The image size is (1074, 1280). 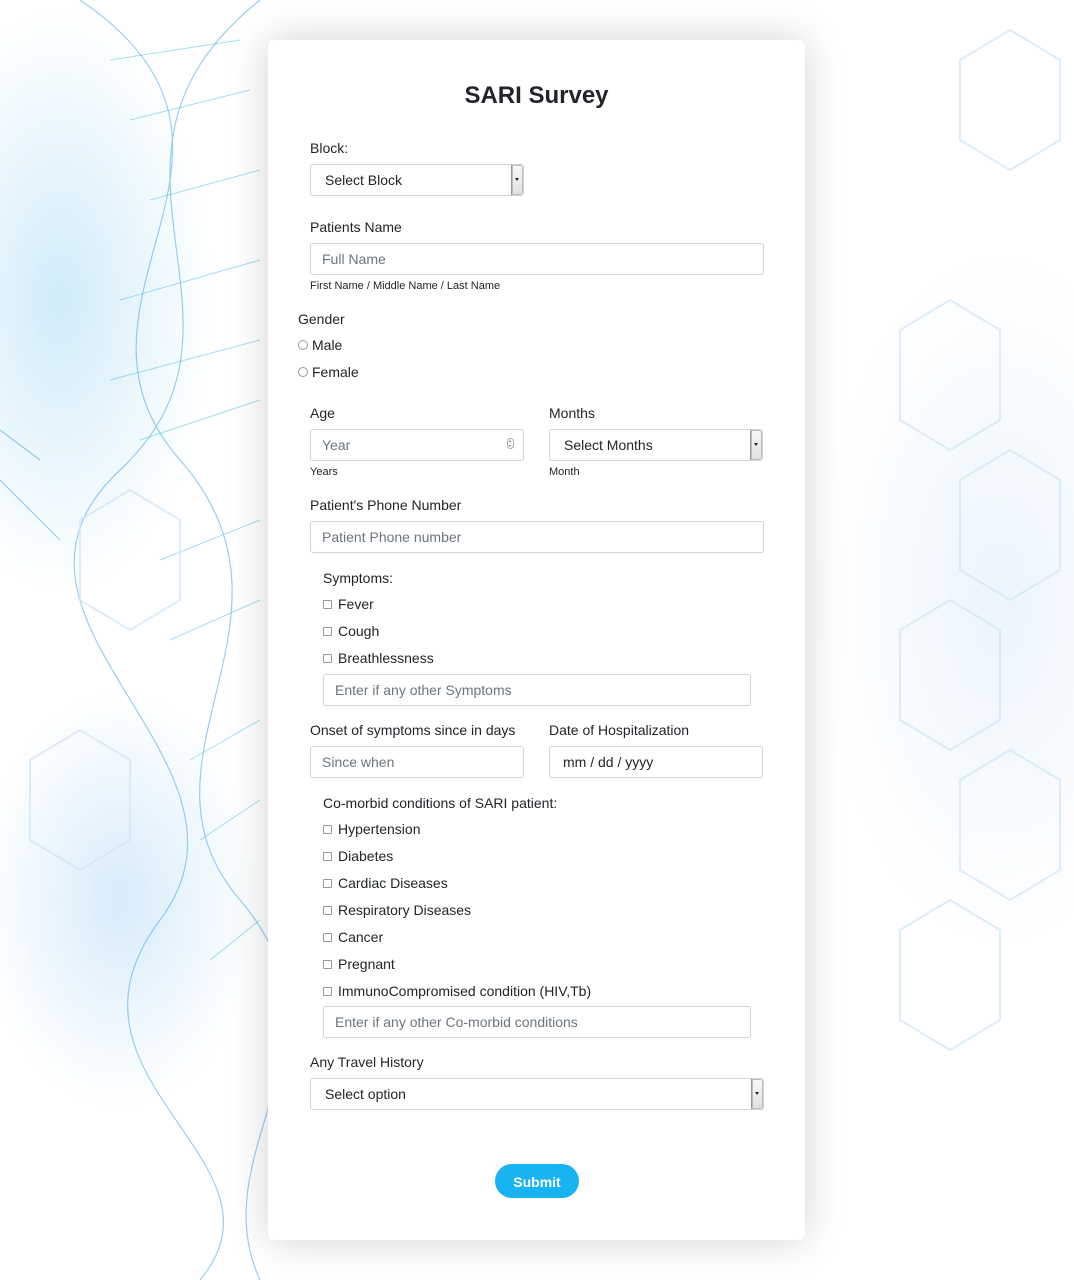 What do you see at coordinates (537, 259) in the screenshot?
I see `patient-name-input` at bounding box center [537, 259].